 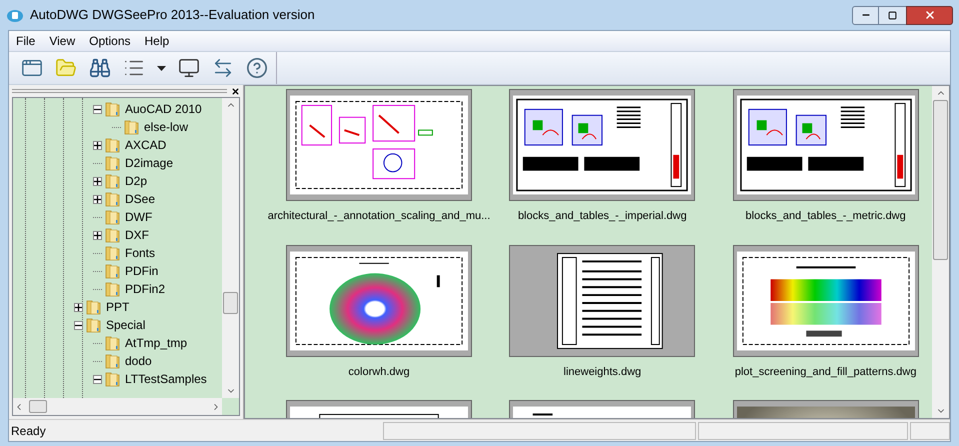 What do you see at coordinates (62, 41) in the screenshot?
I see `menu-item: View` at bounding box center [62, 41].